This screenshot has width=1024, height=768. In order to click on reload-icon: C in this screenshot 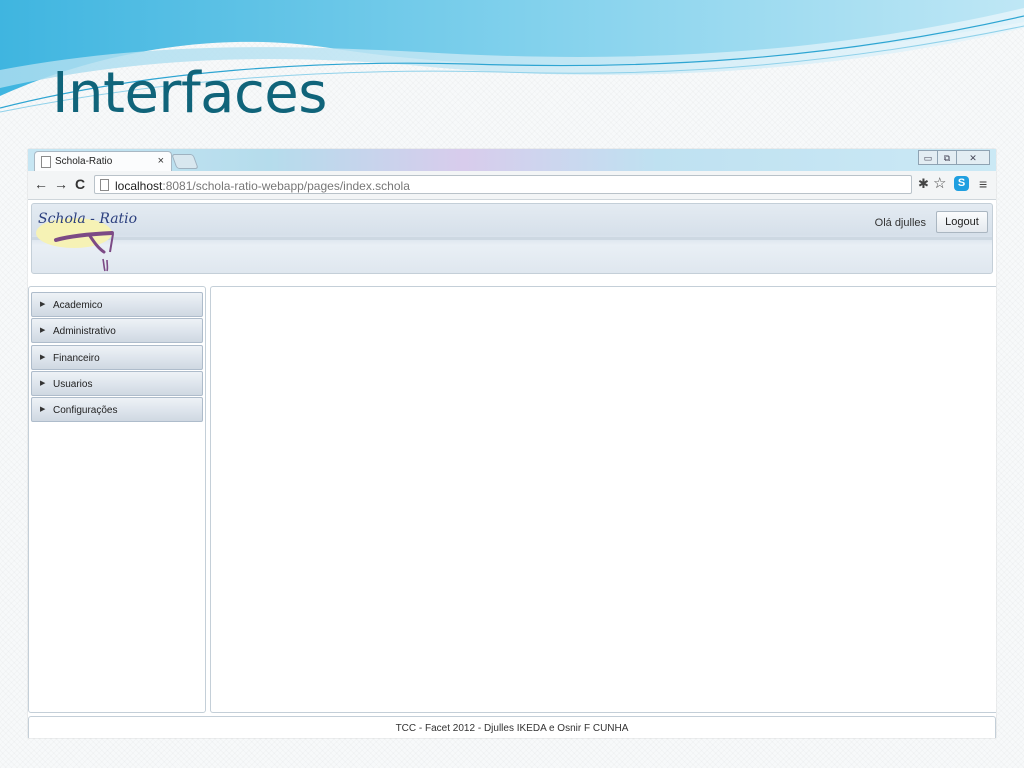, I will do `click(80, 184)`.